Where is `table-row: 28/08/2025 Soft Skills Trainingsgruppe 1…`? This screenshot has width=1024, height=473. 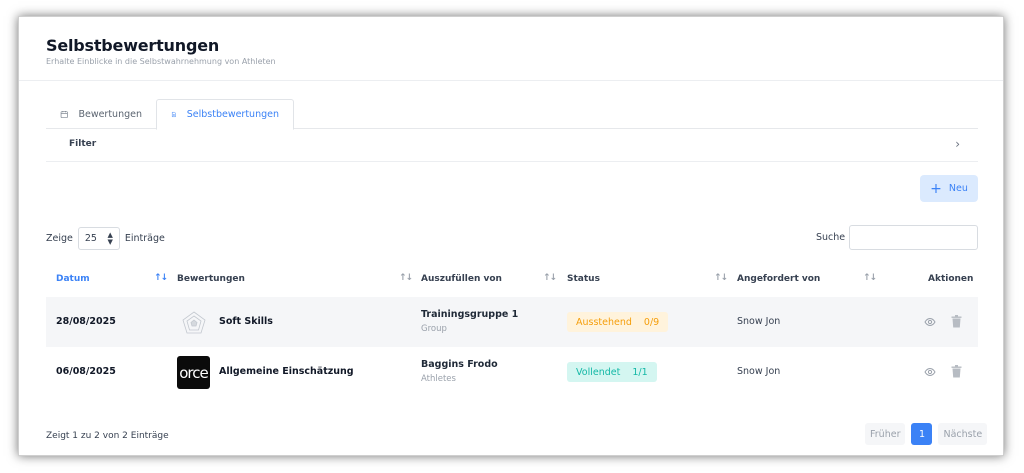
table-row: 28/08/2025 Soft Skills Trainingsgruppe 1… is located at coordinates (512, 322).